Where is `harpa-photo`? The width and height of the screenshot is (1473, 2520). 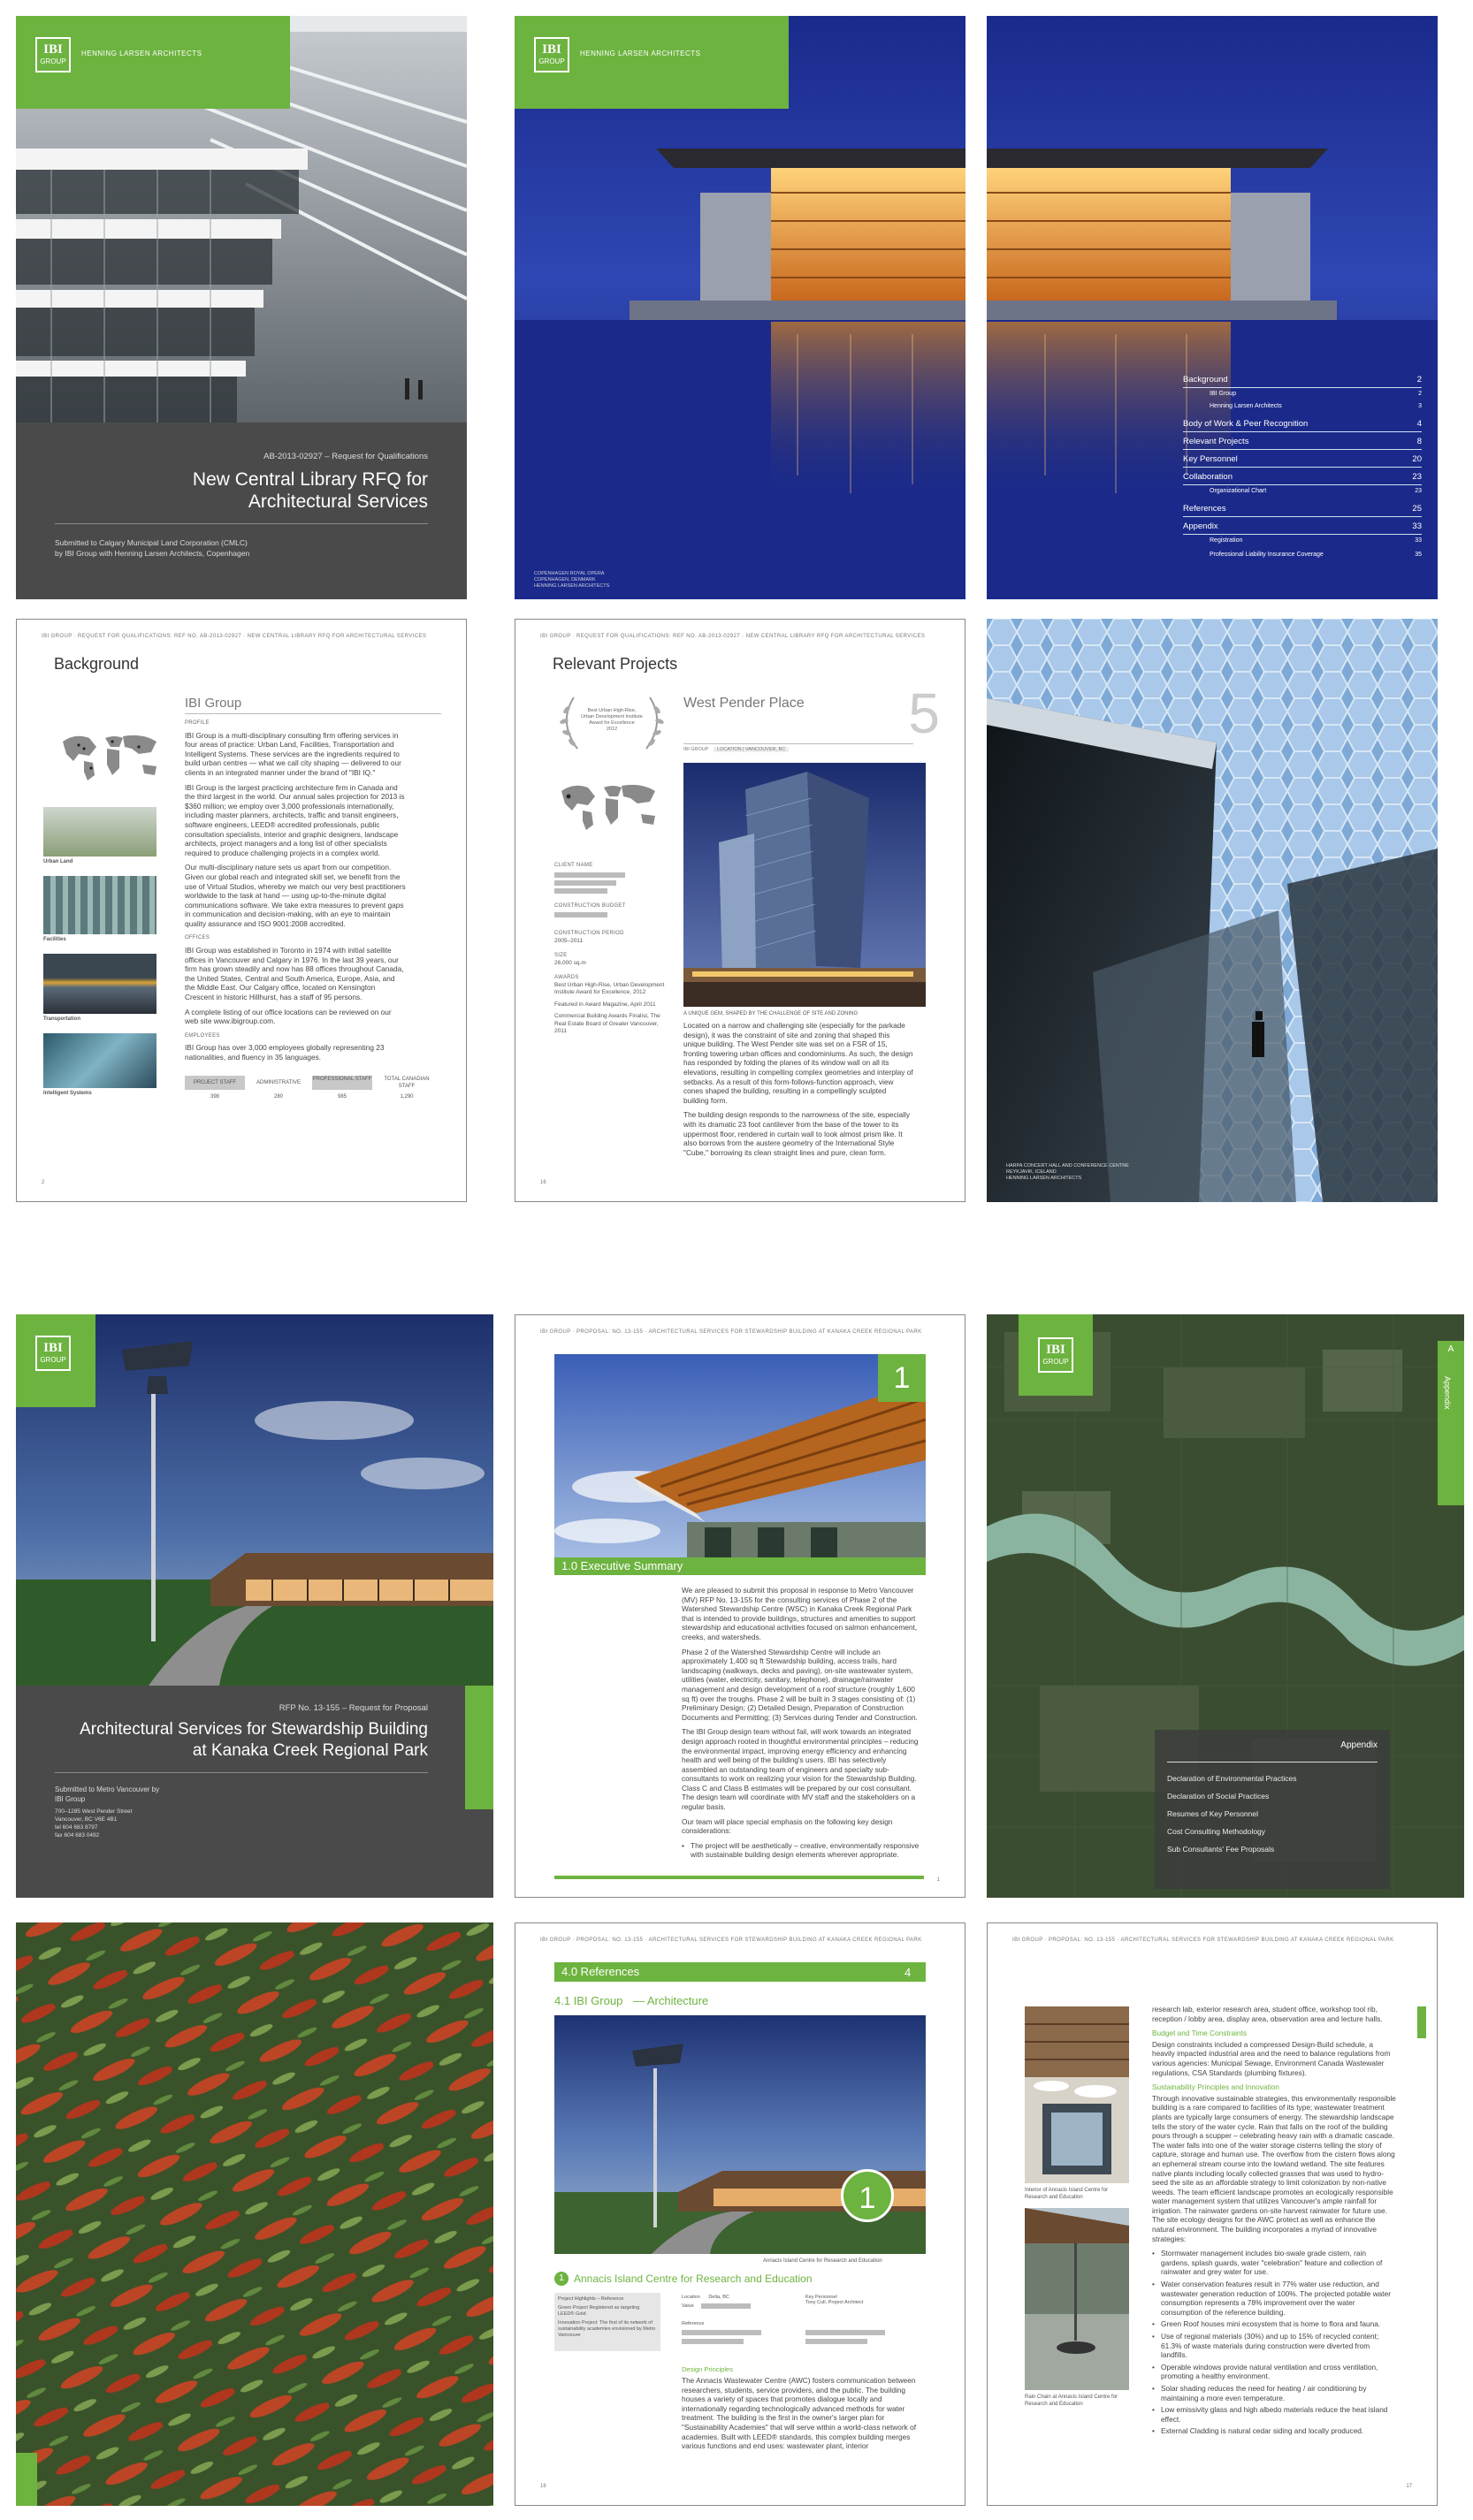 harpa-photo is located at coordinates (1212, 910).